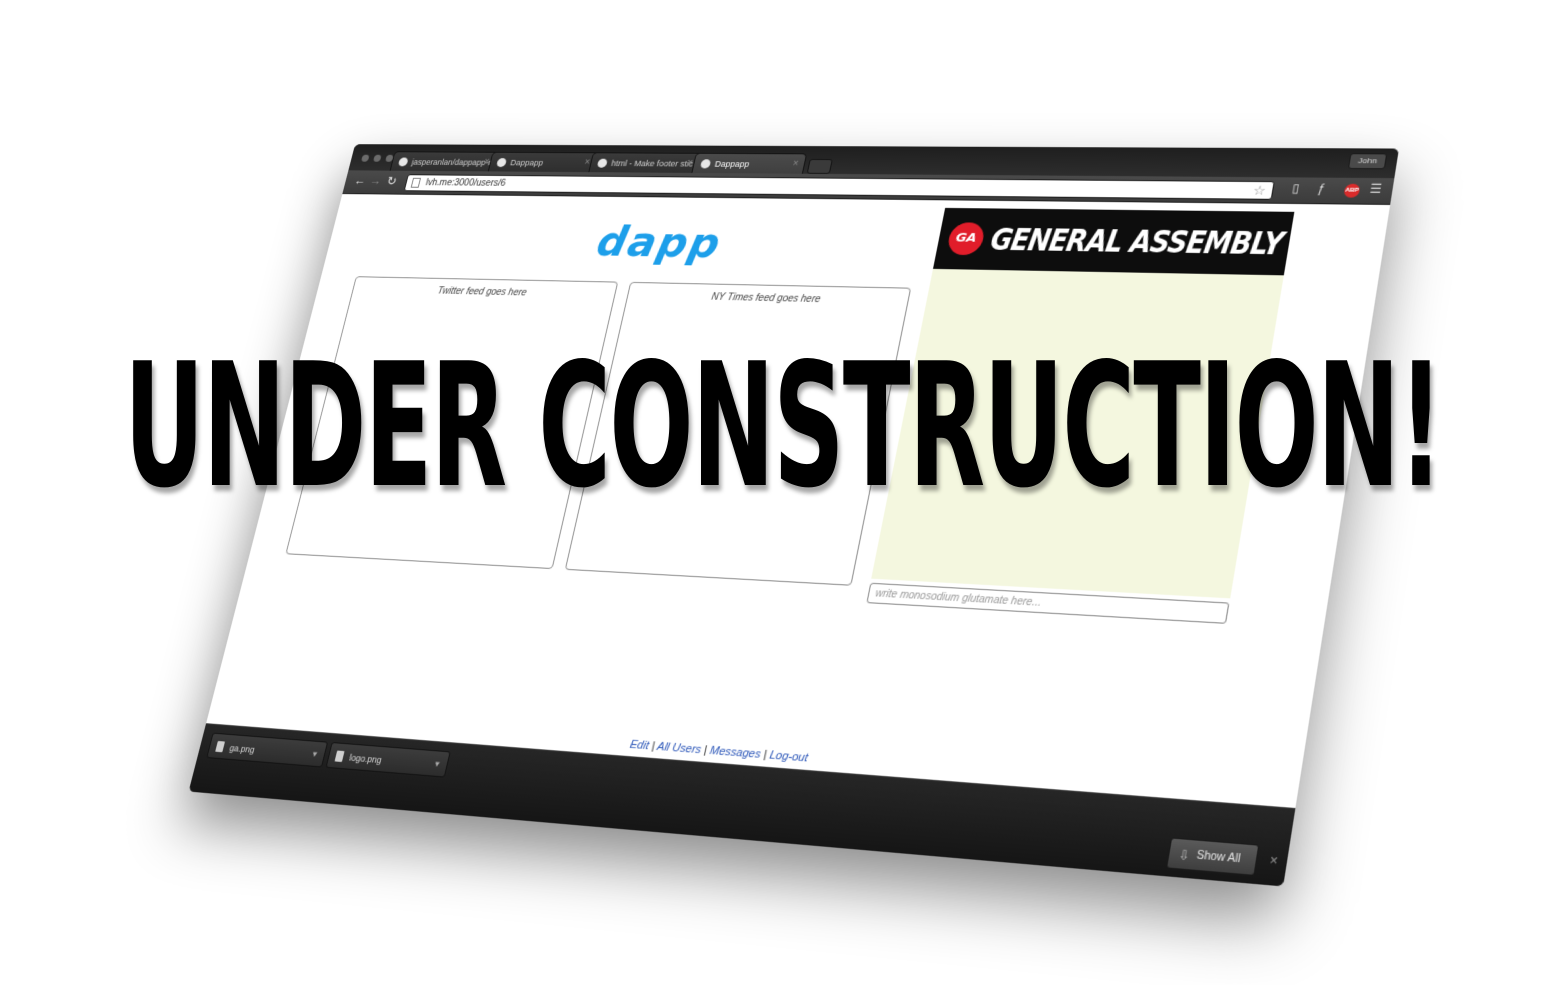 The height and width of the screenshot is (985, 1551). What do you see at coordinates (1259, 190) in the screenshot?
I see `bookmark-star-icon: ☆` at bounding box center [1259, 190].